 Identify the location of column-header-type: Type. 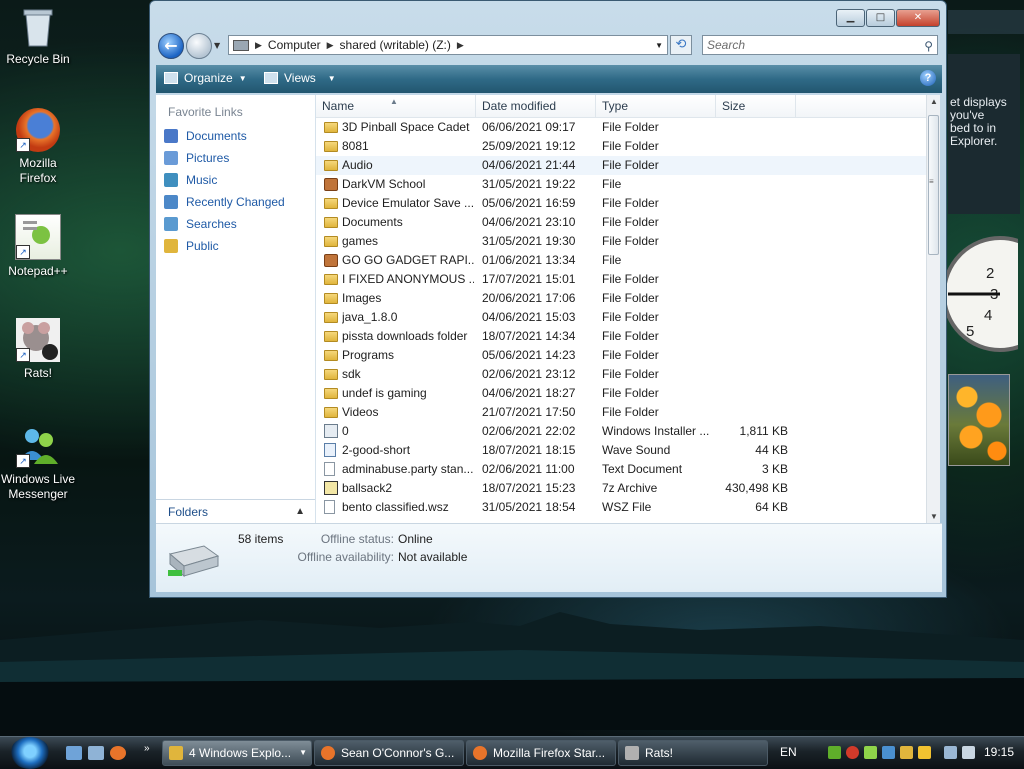
(656, 106).